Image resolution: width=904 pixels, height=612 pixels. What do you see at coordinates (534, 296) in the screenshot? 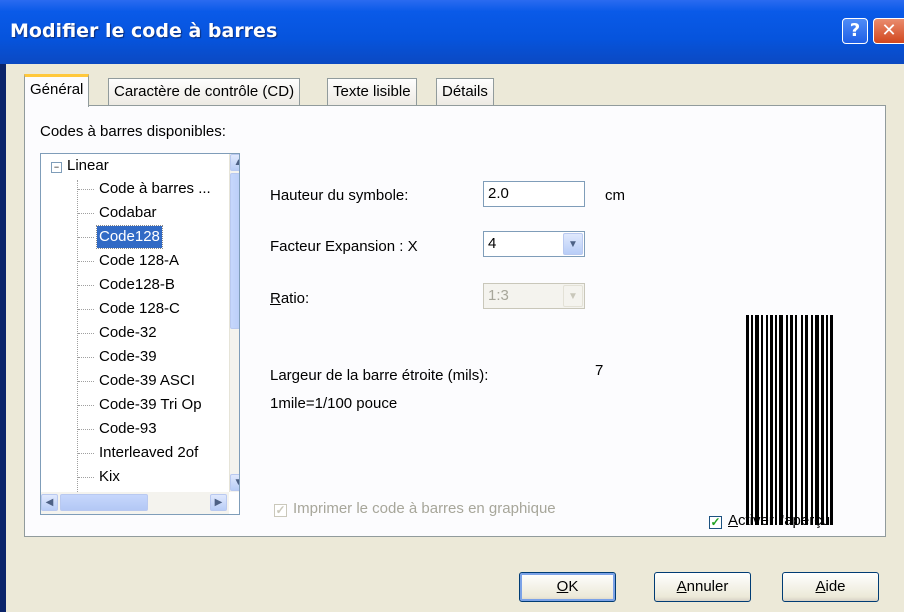
I see `ratio-select: 1:3 ▼` at bounding box center [534, 296].